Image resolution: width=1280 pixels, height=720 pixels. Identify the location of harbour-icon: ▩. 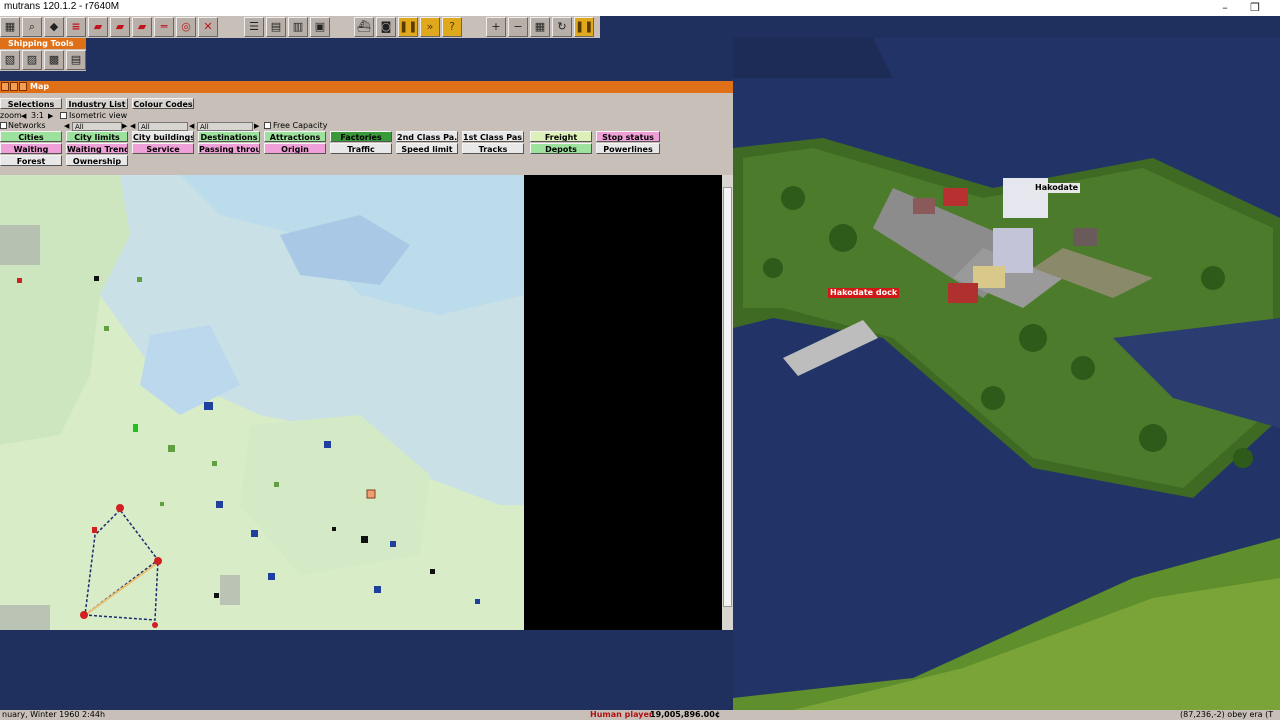
(54, 60).